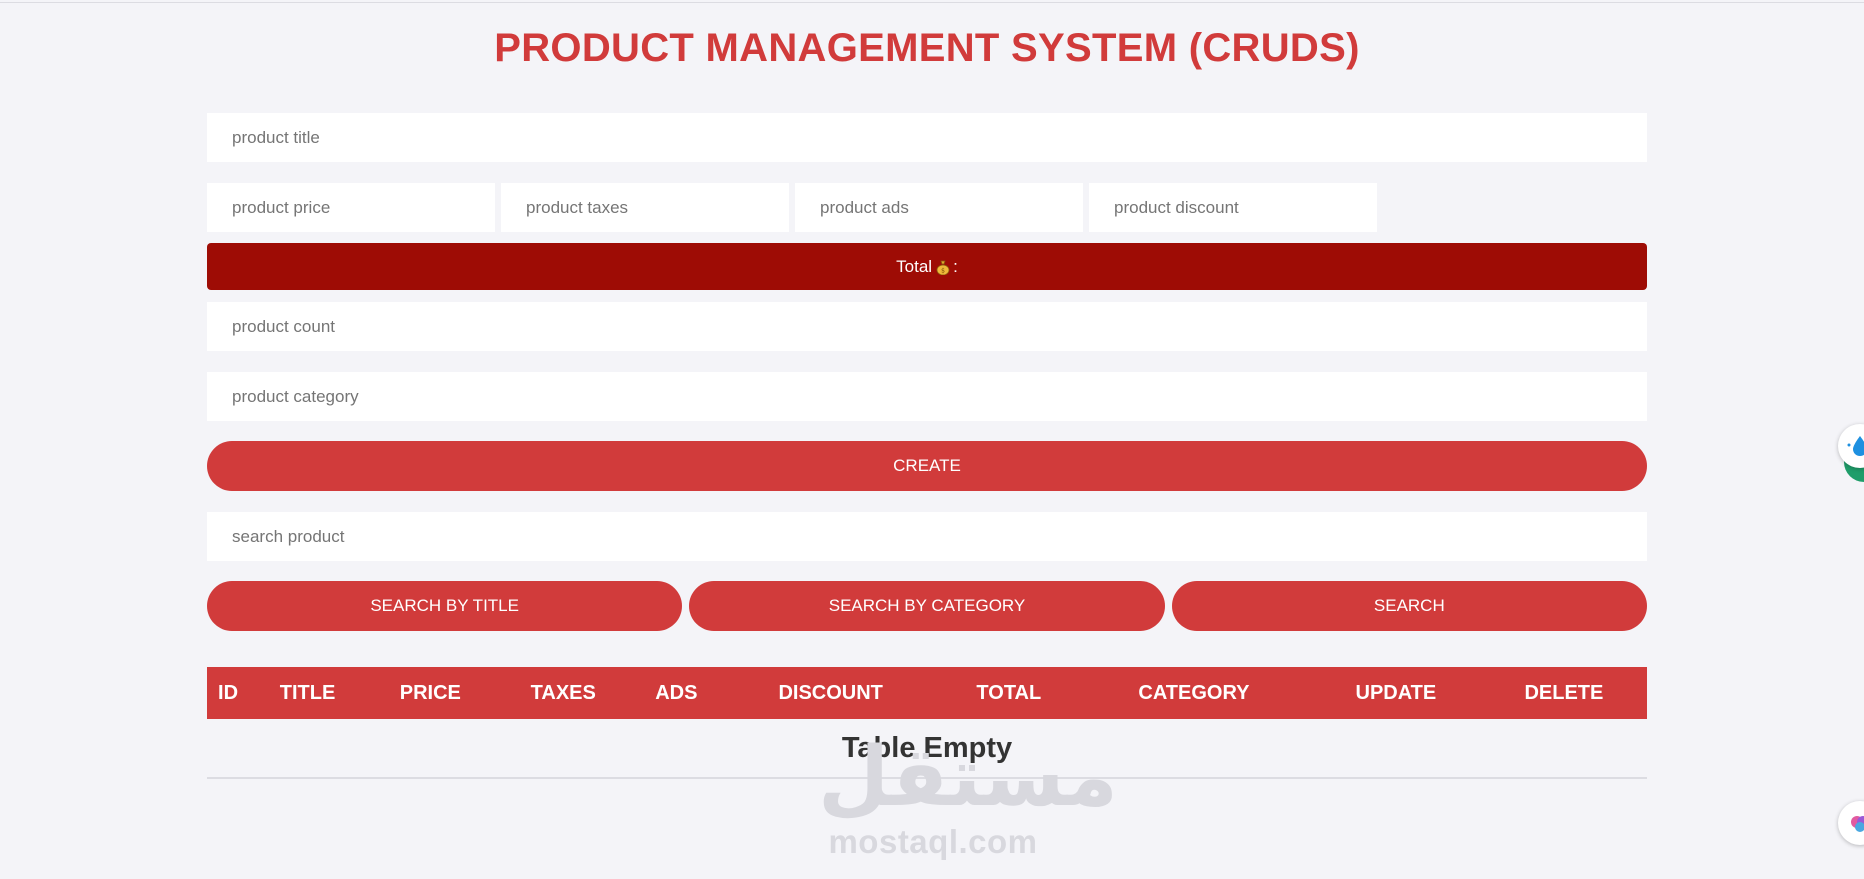 This screenshot has height=879, width=1864. Describe the element at coordinates (351, 207) in the screenshot. I see `product-price-input` at that location.